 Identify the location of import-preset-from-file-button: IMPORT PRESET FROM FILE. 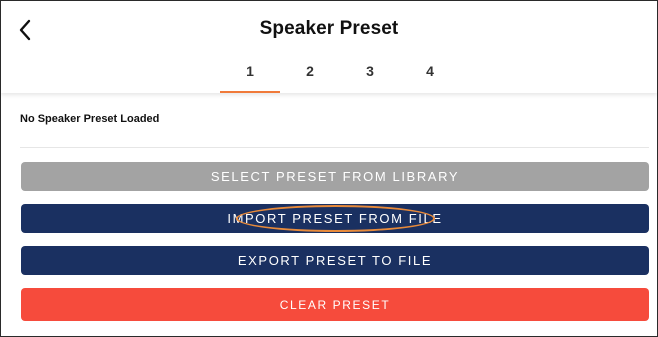
(335, 218).